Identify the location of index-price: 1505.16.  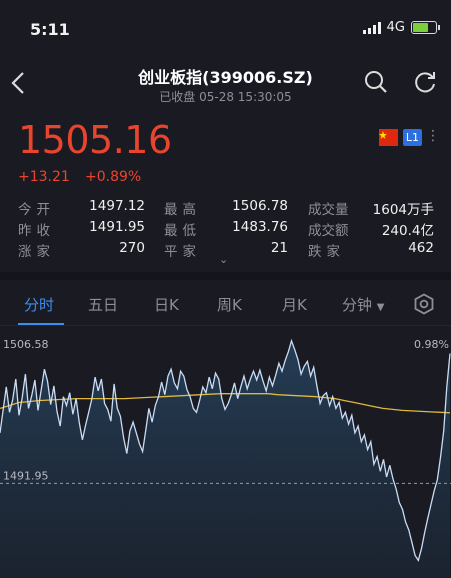
(95, 140).